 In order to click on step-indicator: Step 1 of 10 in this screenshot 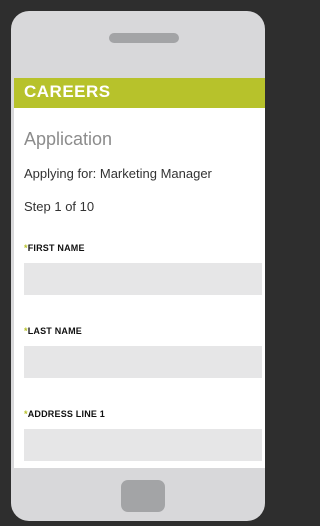, I will do `click(59, 206)`.